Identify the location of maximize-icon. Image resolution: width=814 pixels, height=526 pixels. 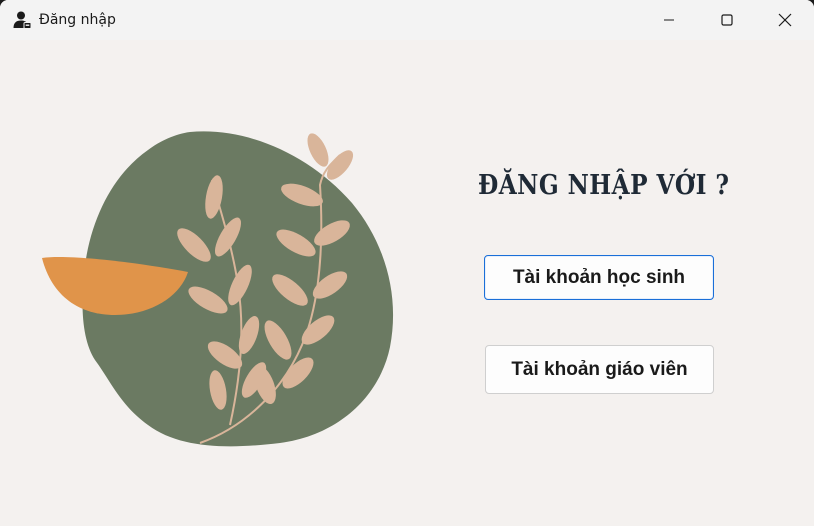
(727, 20).